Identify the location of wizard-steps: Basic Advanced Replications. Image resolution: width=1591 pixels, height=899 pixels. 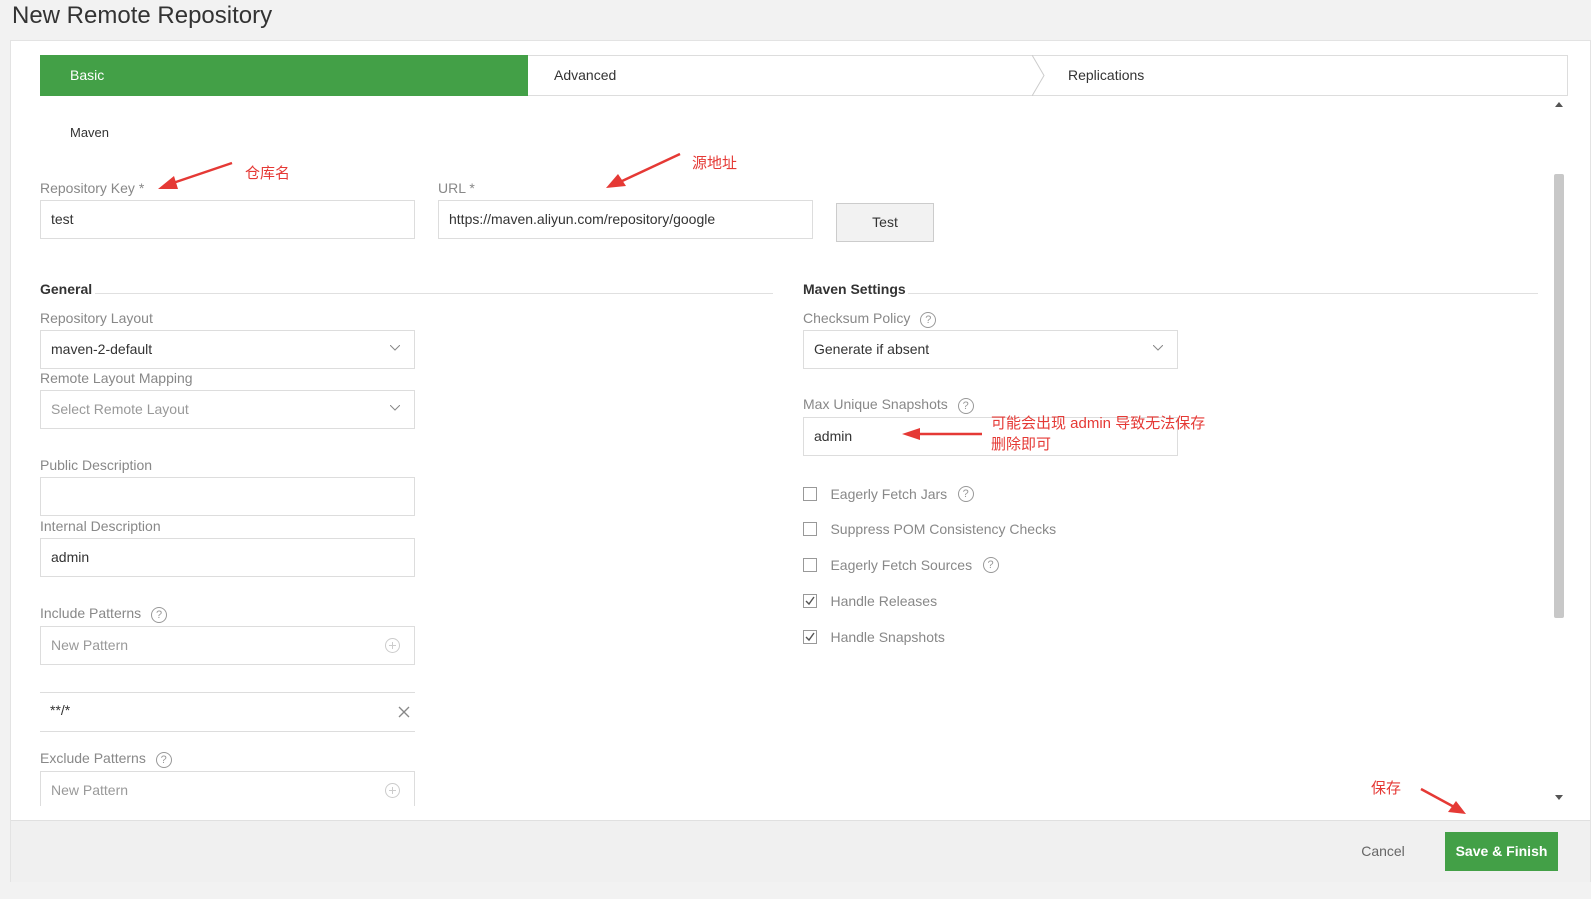
(804, 75).